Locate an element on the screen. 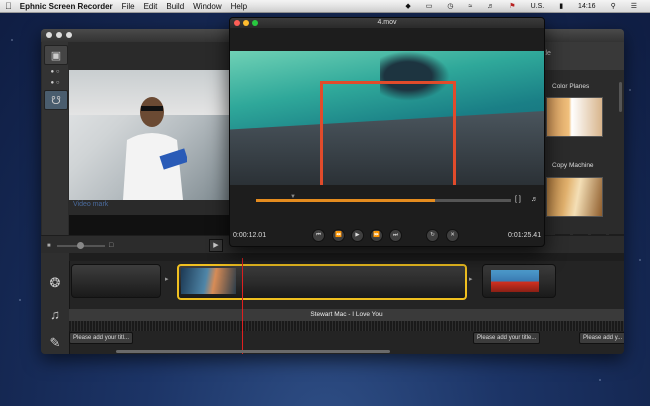 This screenshot has width=650, height=406. track-headers: ❂ ♫ ✎ is located at coordinates (55, 303).